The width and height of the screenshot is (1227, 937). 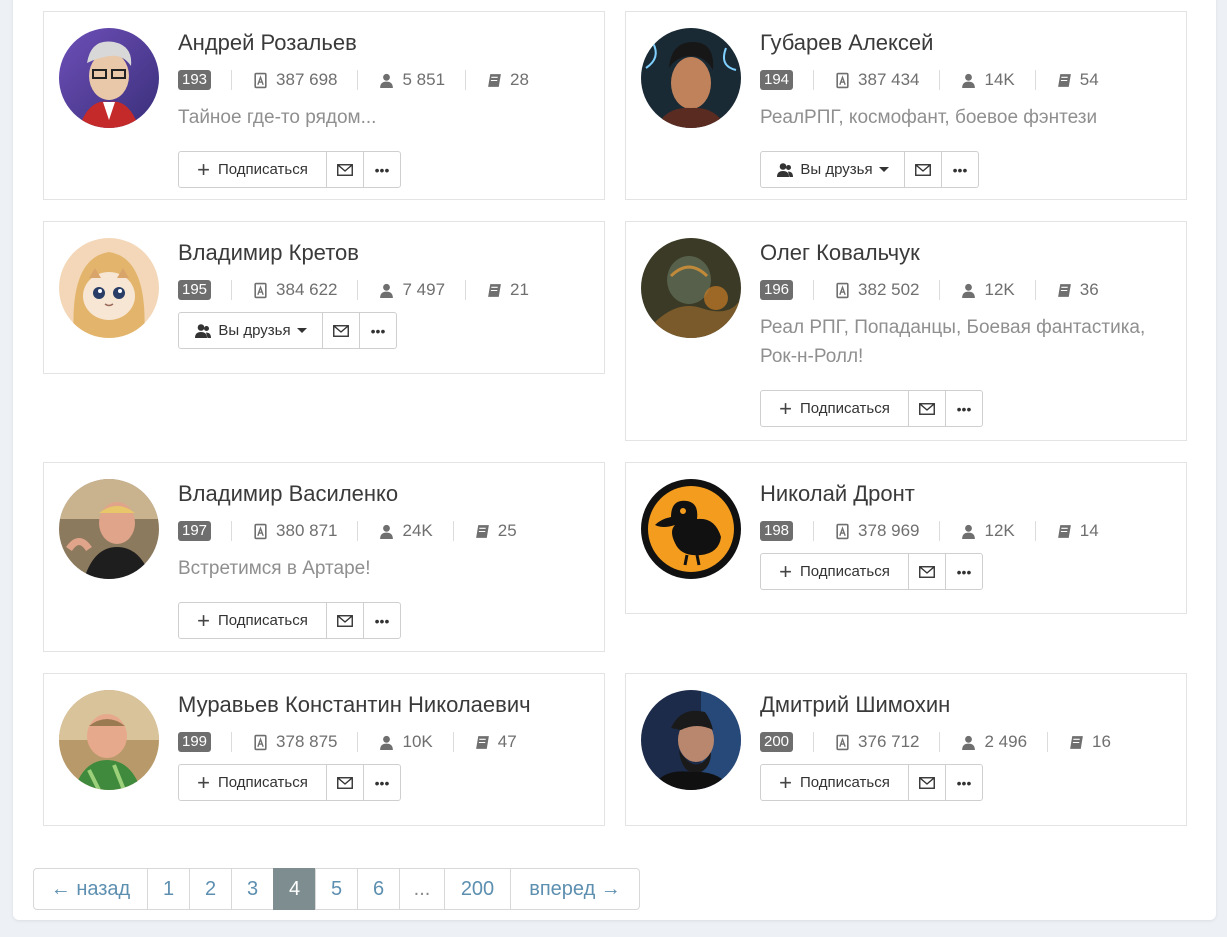 What do you see at coordinates (294, 889) in the screenshot?
I see `page-link-current: 4` at bounding box center [294, 889].